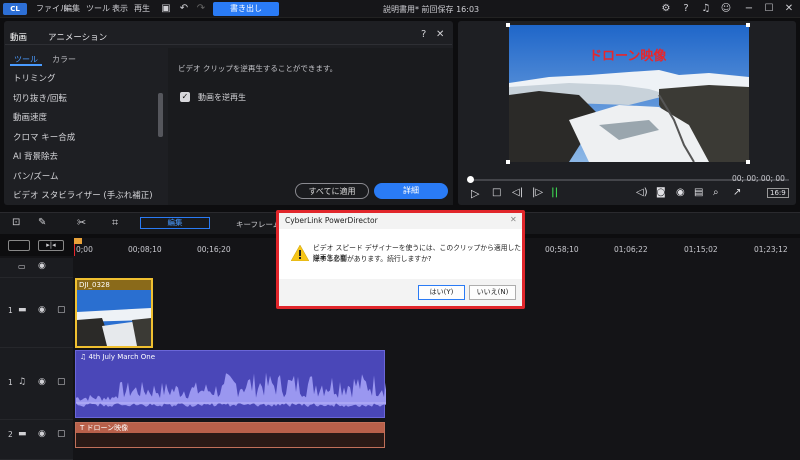 The height and width of the screenshot is (460, 800). What do you see at coordinates (706, 9) in the screenshot?
I see `notification-icon: ♫` at bounding box center [706, 9].